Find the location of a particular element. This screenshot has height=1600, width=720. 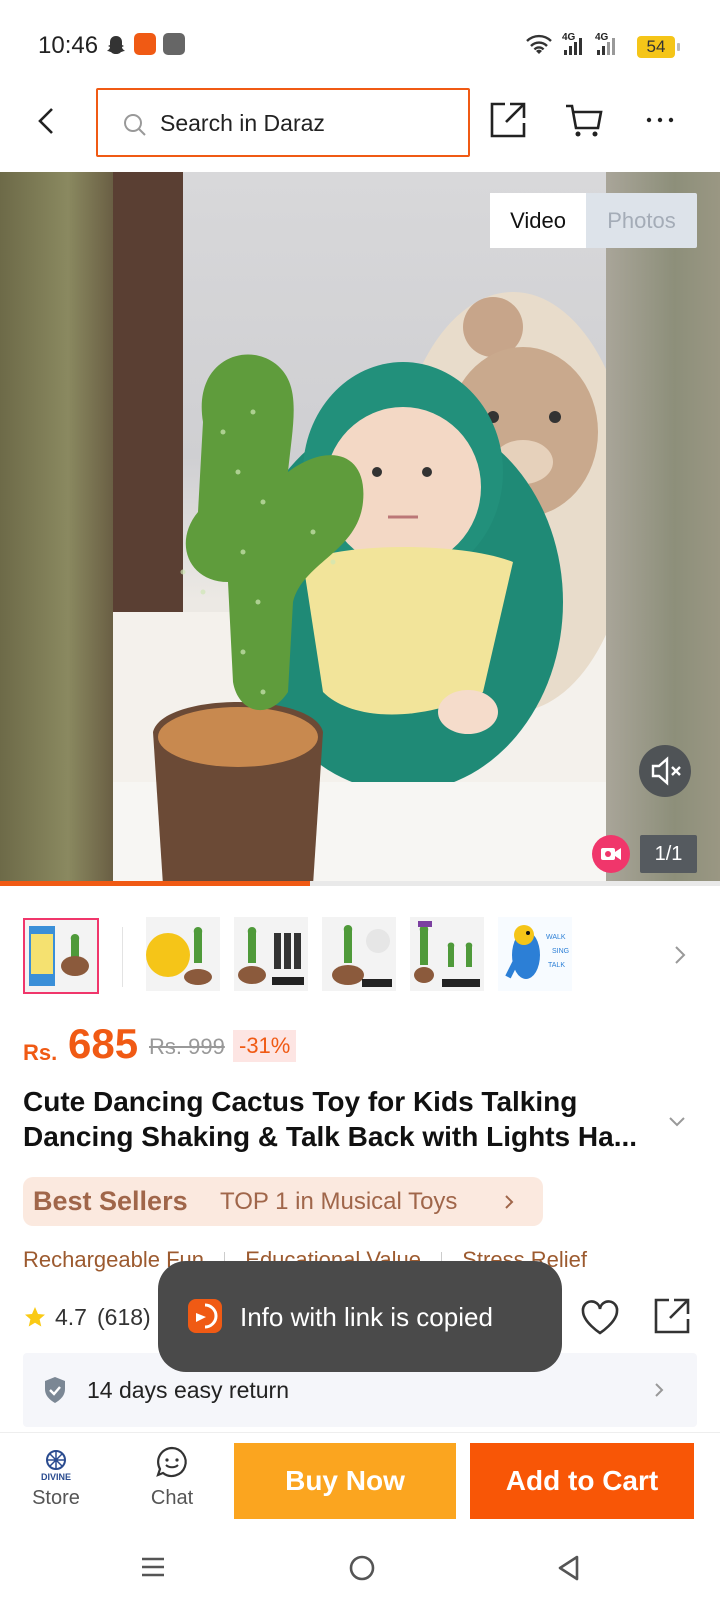

live-video-icon is located at coordinates (611, 854).